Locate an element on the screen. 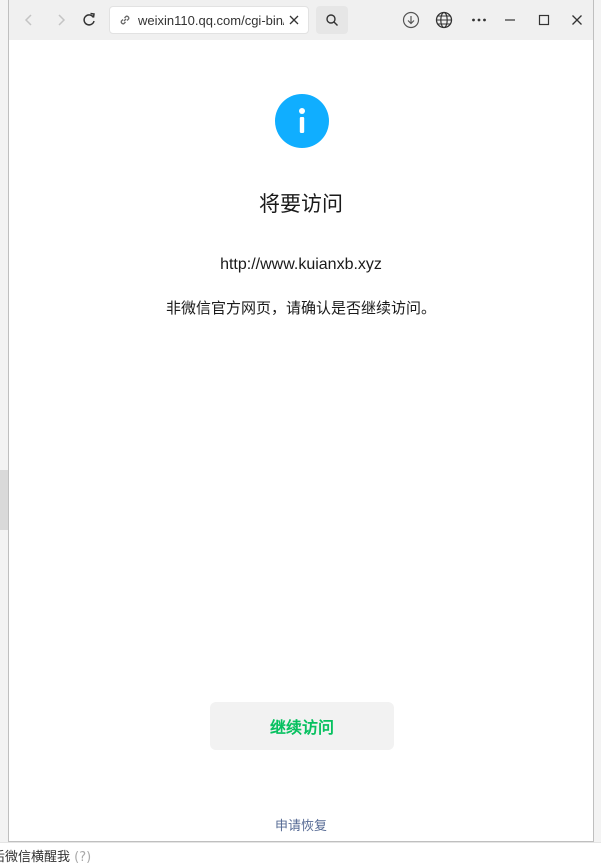 Image resolution: width=601 pixels, height=867 pixels. more-icon is located at coordinates (479, 20).